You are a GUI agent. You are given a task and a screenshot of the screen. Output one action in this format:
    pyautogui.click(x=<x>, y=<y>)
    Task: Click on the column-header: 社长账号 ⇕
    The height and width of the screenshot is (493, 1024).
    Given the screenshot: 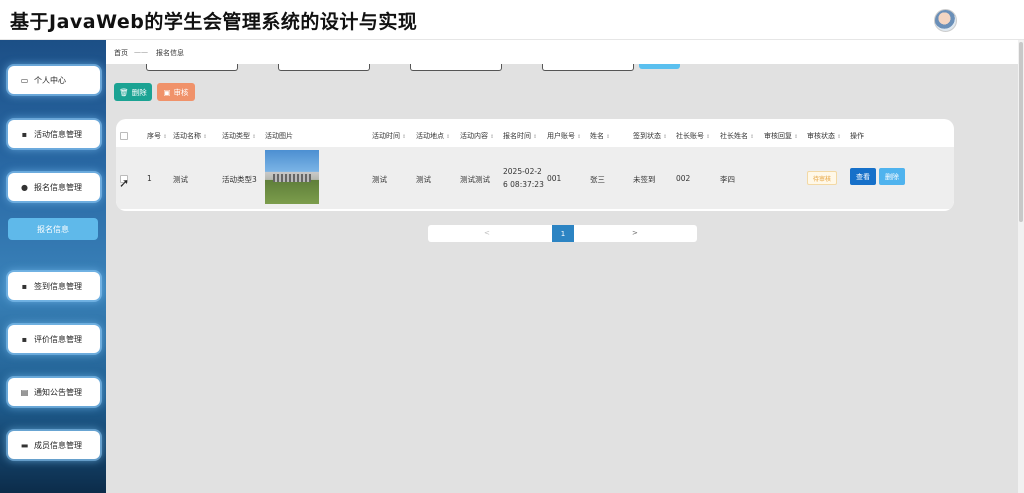 What is the action you would take?
    pyautogui.click(x=693, y=136)
    